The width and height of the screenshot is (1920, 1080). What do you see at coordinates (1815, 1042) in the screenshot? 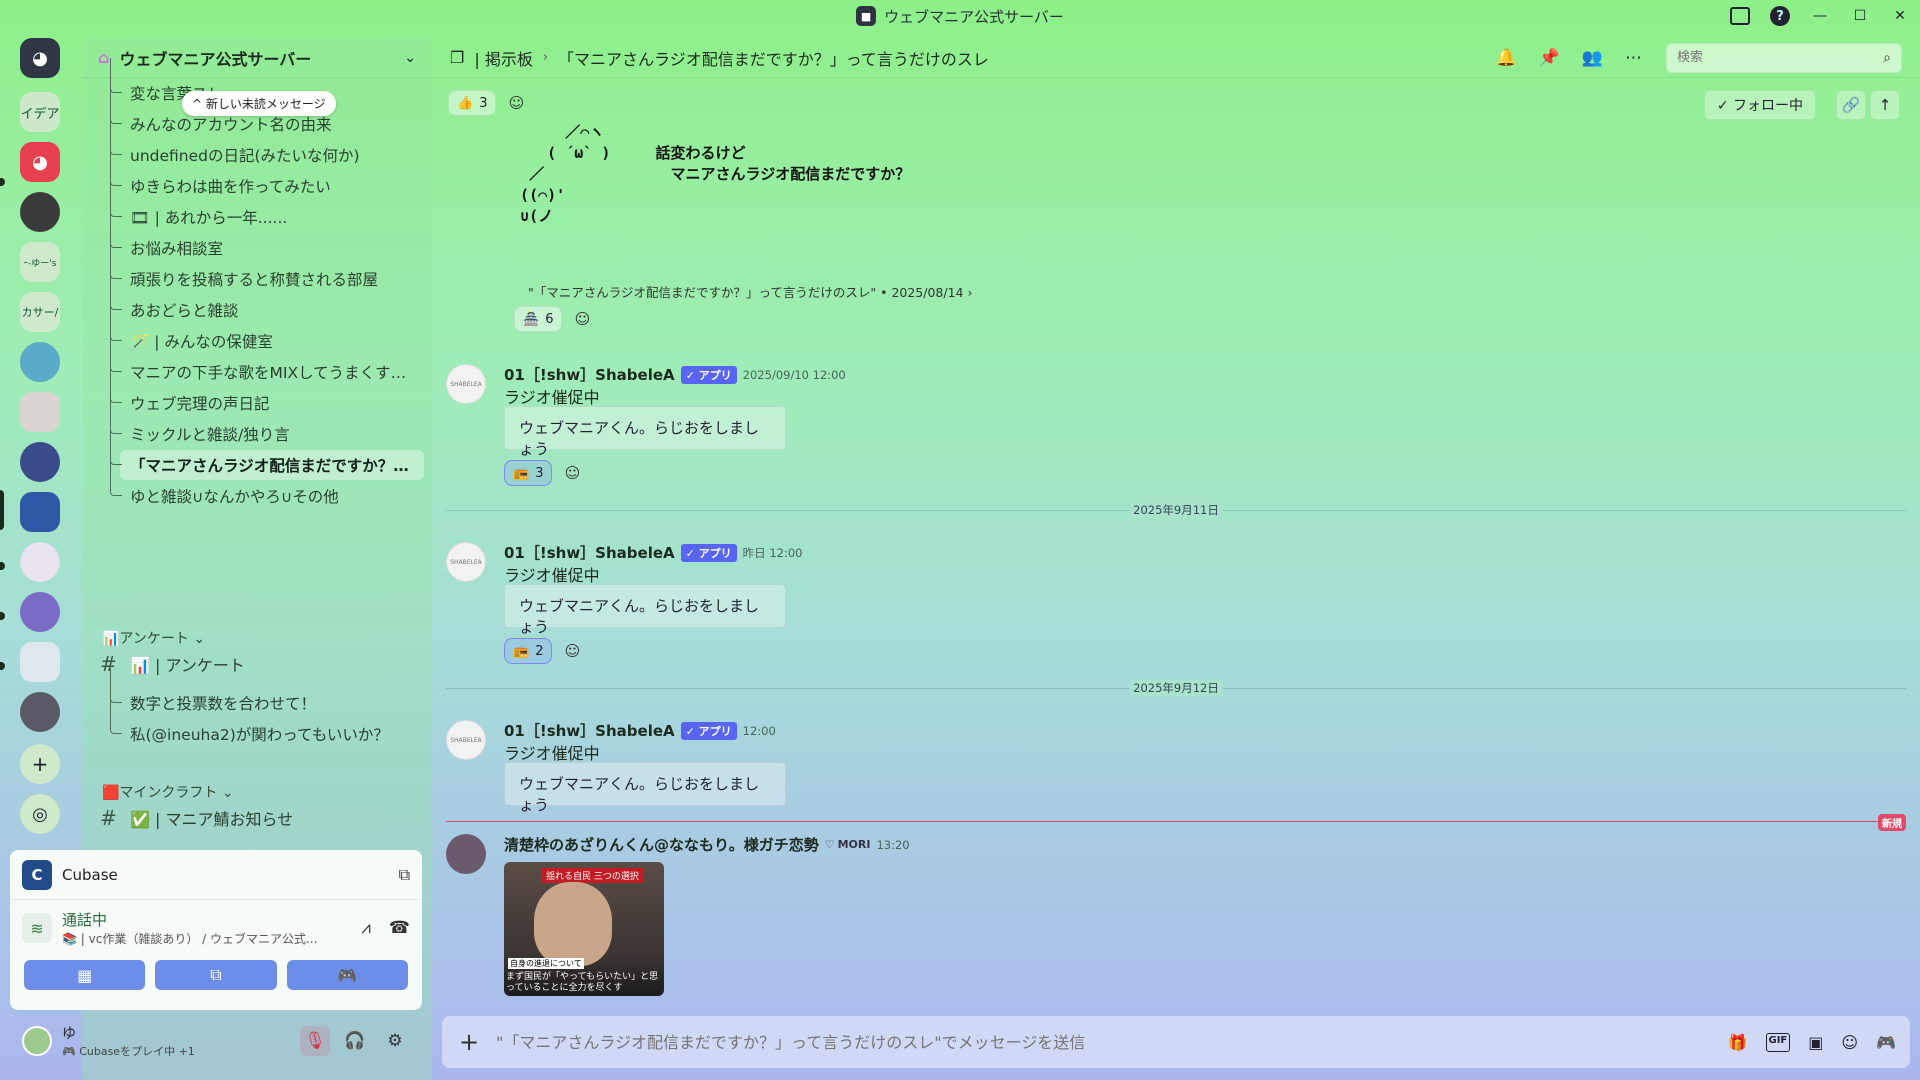
I see `sticker-icon: ▣` at bounding box center [1815, 1042].